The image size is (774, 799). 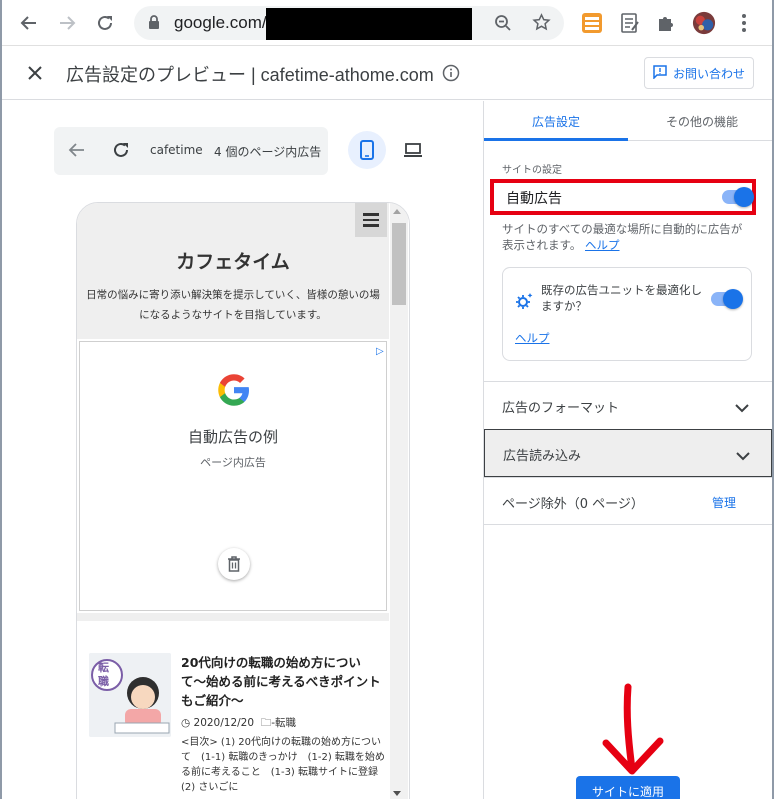 I want to click on tab-other-features: その他の機能, so click(x=702, y=121).